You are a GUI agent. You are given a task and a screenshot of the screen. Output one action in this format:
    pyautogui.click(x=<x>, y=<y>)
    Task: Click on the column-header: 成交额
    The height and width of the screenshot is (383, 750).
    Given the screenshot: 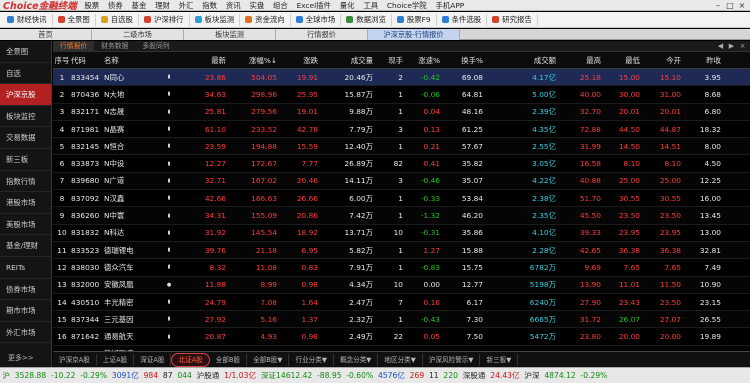 What is the action you would take?
    pyautogui.click(x=522, y=60)
    